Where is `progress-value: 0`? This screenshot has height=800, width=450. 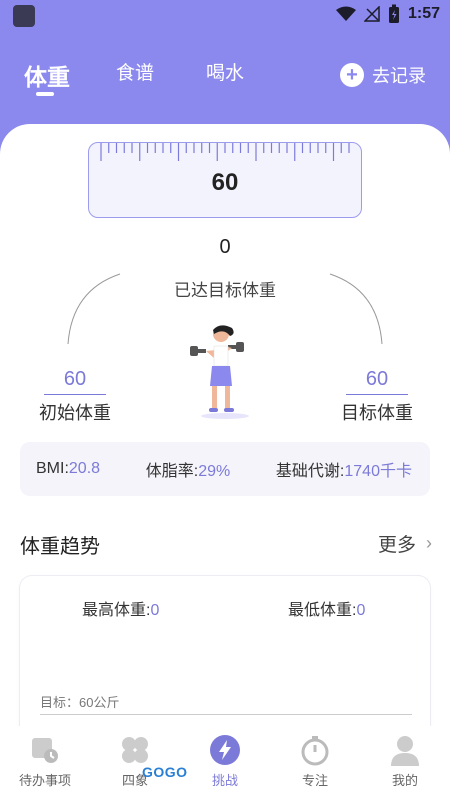 progress-value: 0 is located at coordinates (225, 247).